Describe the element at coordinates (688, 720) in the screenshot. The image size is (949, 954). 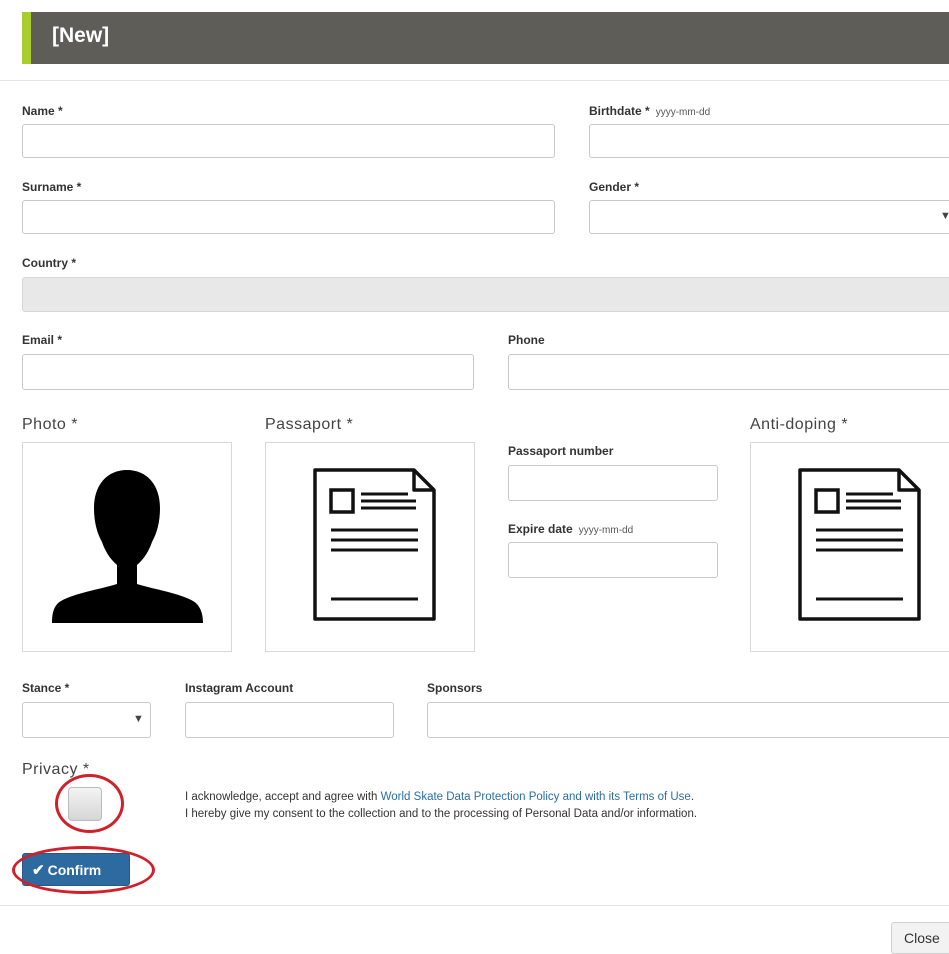
I see `sponsors-input` at that location.